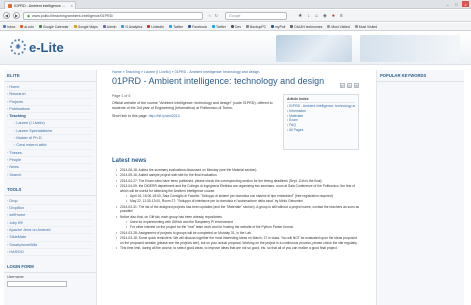  Describe the element at coordinates (465, 4) in the screenshot. I see `close-window-icon: ×` at that location.